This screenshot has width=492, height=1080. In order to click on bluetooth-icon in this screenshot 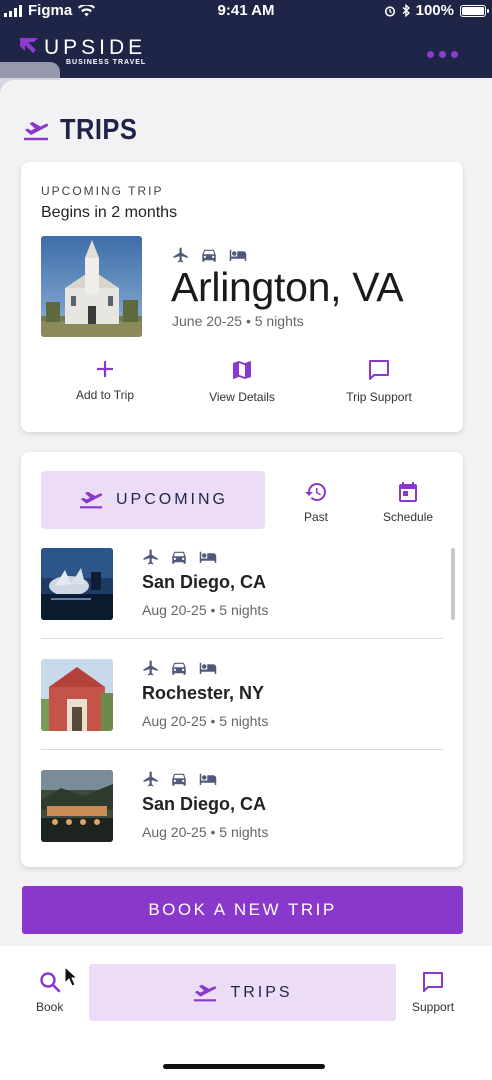, I will do `click(406, 10)`.